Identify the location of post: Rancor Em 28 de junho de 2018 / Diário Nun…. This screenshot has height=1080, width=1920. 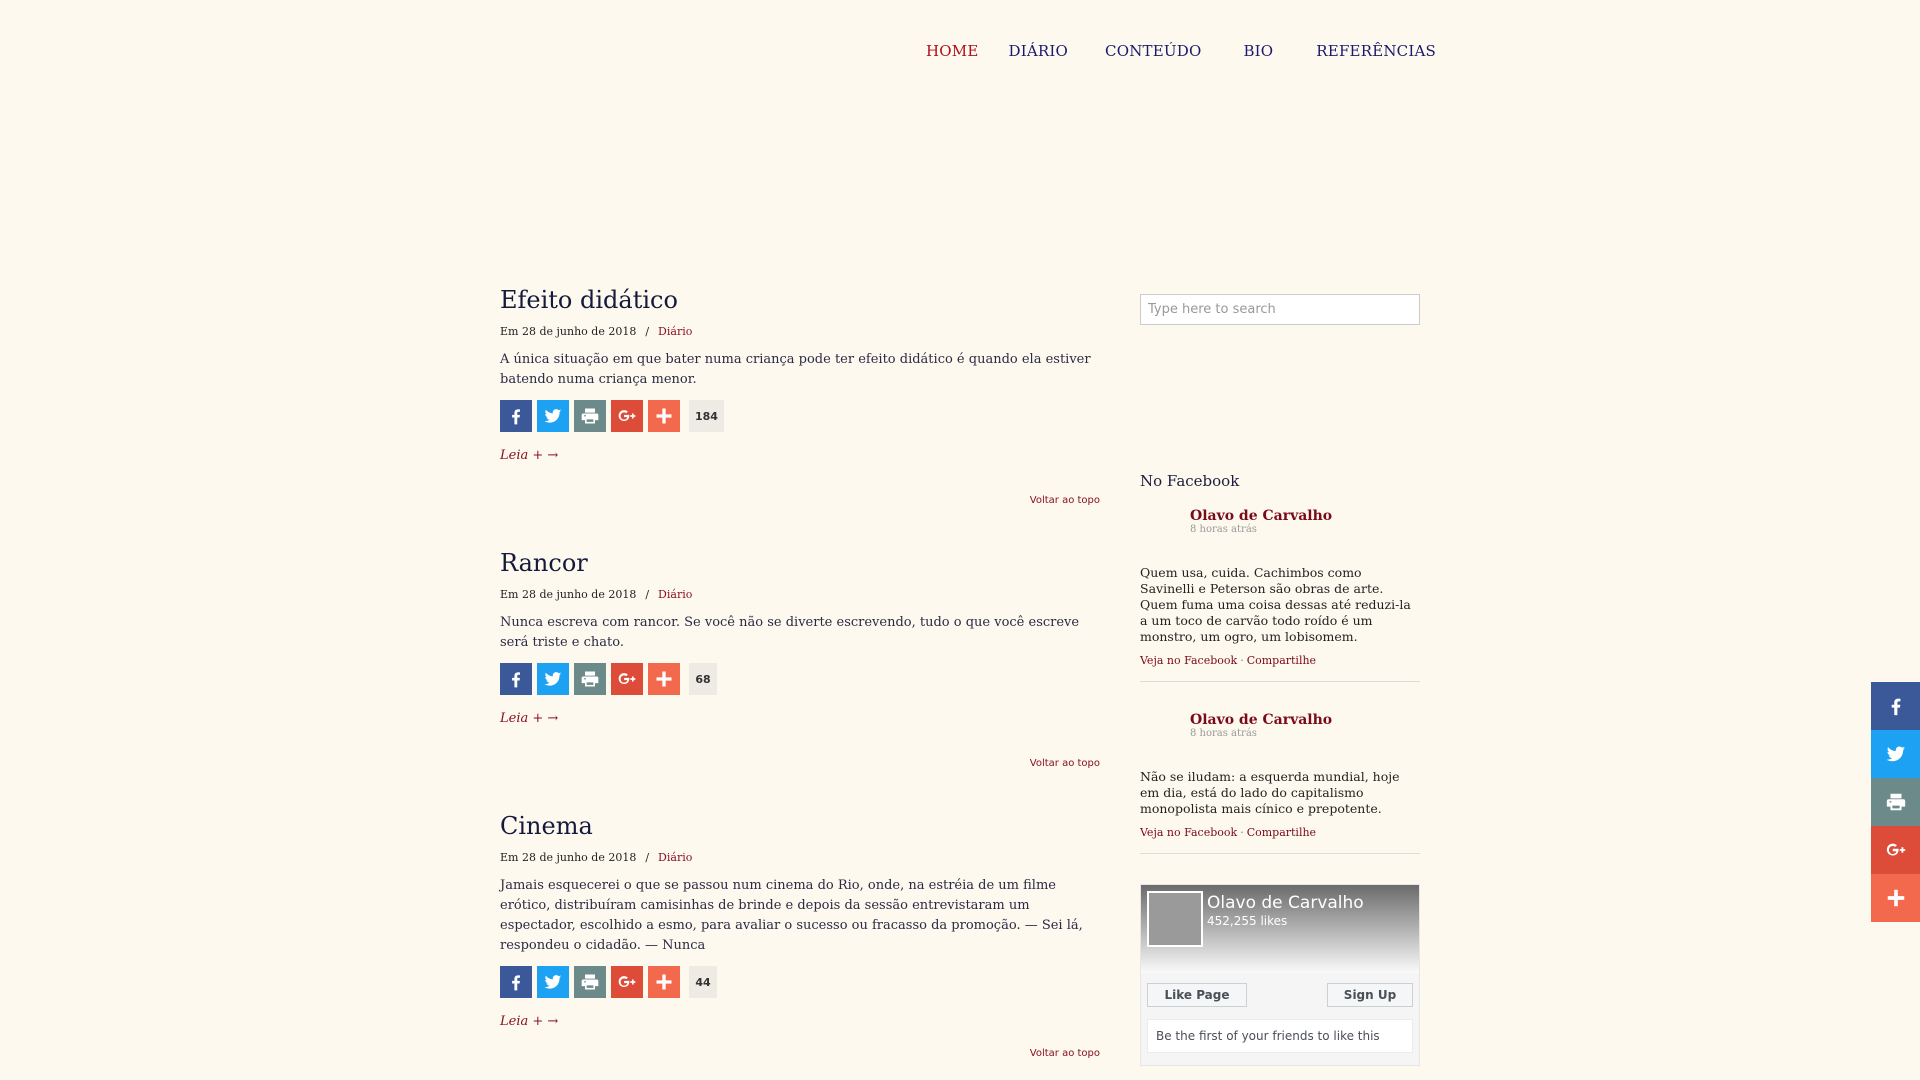
(800, 679).